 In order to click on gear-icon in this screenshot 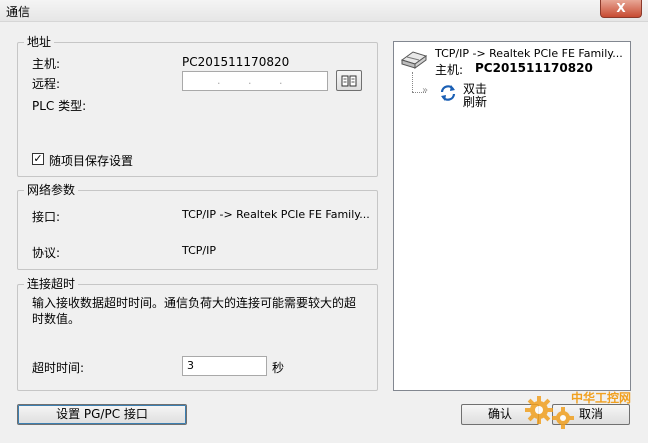, I will do `click(549, 412)`.